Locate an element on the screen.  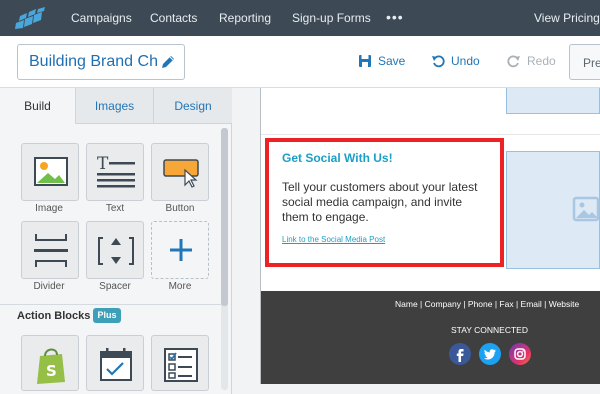
image-placeholder-icon is located at coordinates (586, 209).